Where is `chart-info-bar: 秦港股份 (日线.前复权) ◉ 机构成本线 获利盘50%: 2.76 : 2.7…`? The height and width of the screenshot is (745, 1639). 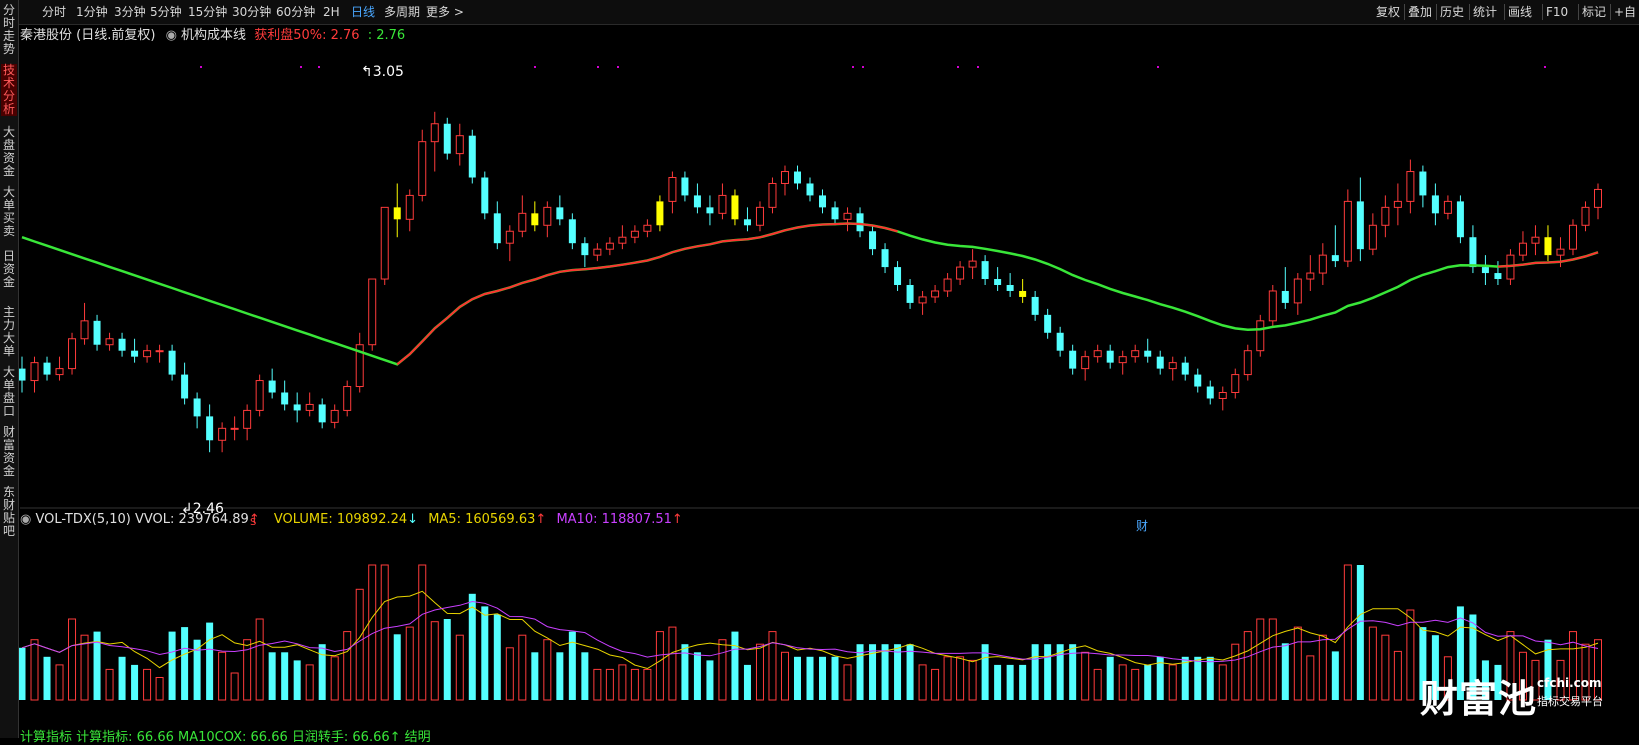 chart-info-bar: 秦港股份 (日线.前复权) ◉ 机构成本线 获利盘50%: 2.76 : 2.7… is located at coordinates (212, 33).